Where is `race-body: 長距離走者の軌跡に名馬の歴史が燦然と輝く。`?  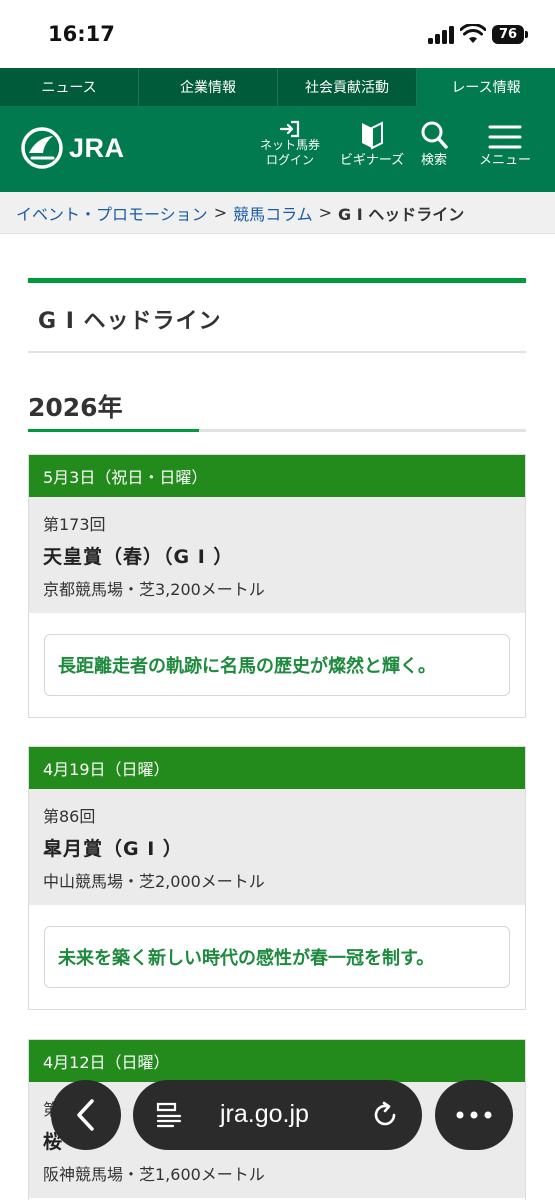
race-body: 長距離走者の軌跡に名馬の歴史が燦然と輝く。 is located at coordinates (277, 665).